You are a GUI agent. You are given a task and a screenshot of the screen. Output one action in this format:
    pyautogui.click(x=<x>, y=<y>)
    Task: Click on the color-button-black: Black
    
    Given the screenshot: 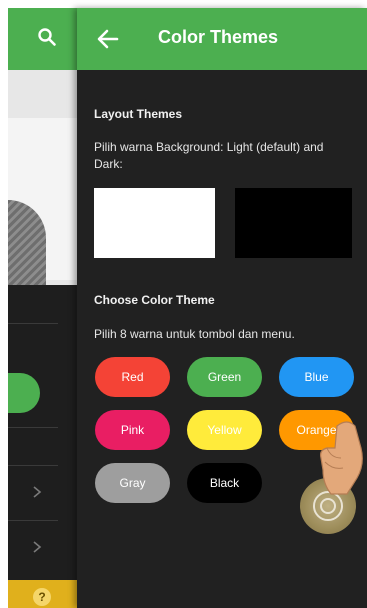 What is the action you would take?
    pyautogui.click(x=224, y=483)
    